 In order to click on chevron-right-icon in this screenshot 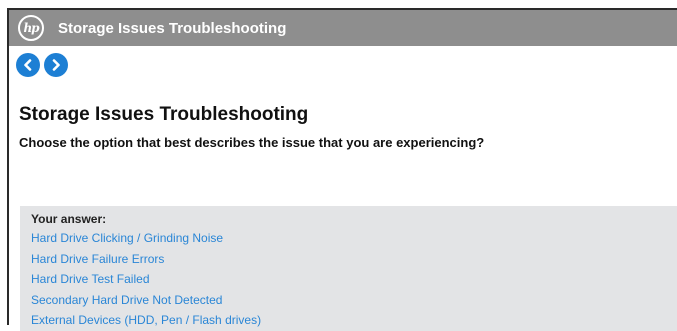, I will do `click(56, 65)`.